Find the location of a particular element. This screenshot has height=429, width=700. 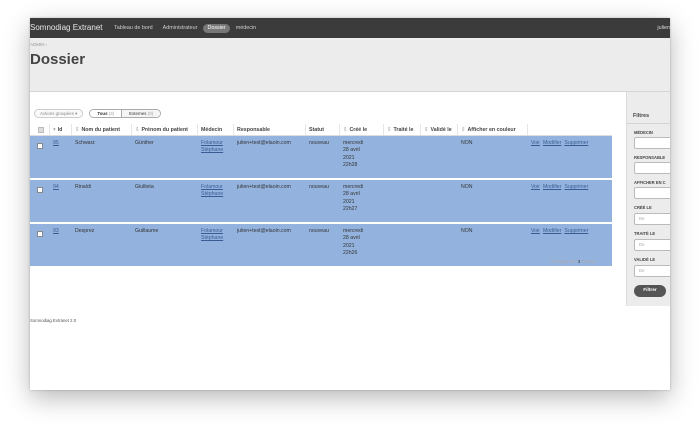

tab-external: Externes (0) is located at coordinates (141, 113).